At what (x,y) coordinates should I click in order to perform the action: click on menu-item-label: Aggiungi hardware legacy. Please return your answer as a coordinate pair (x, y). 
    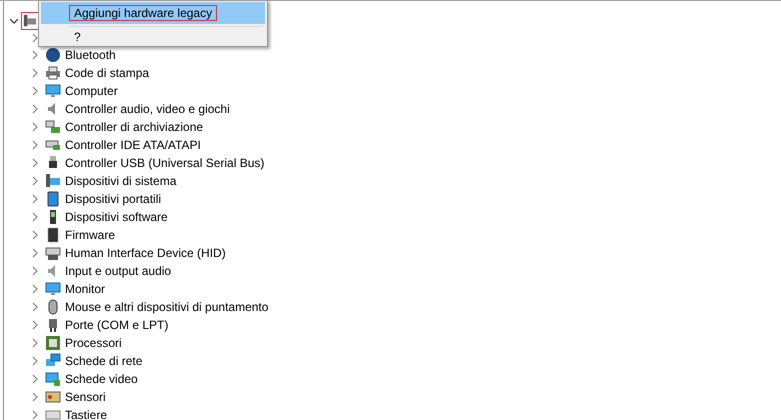
    Looking at the image, I should click on (143, 13).